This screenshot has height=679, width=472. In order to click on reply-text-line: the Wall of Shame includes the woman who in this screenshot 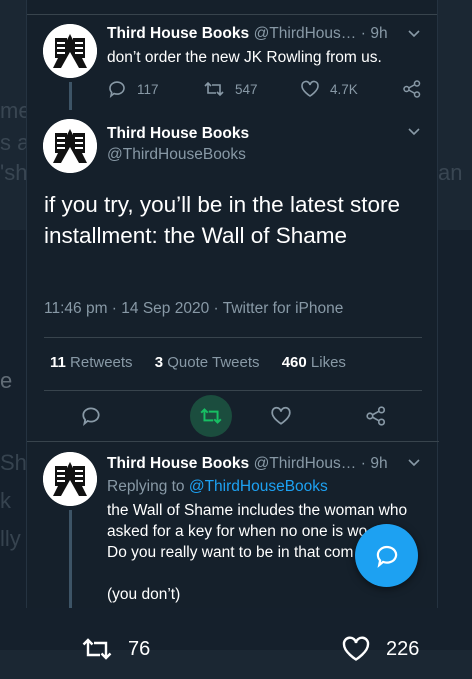, I will do `click(257, 510)`.